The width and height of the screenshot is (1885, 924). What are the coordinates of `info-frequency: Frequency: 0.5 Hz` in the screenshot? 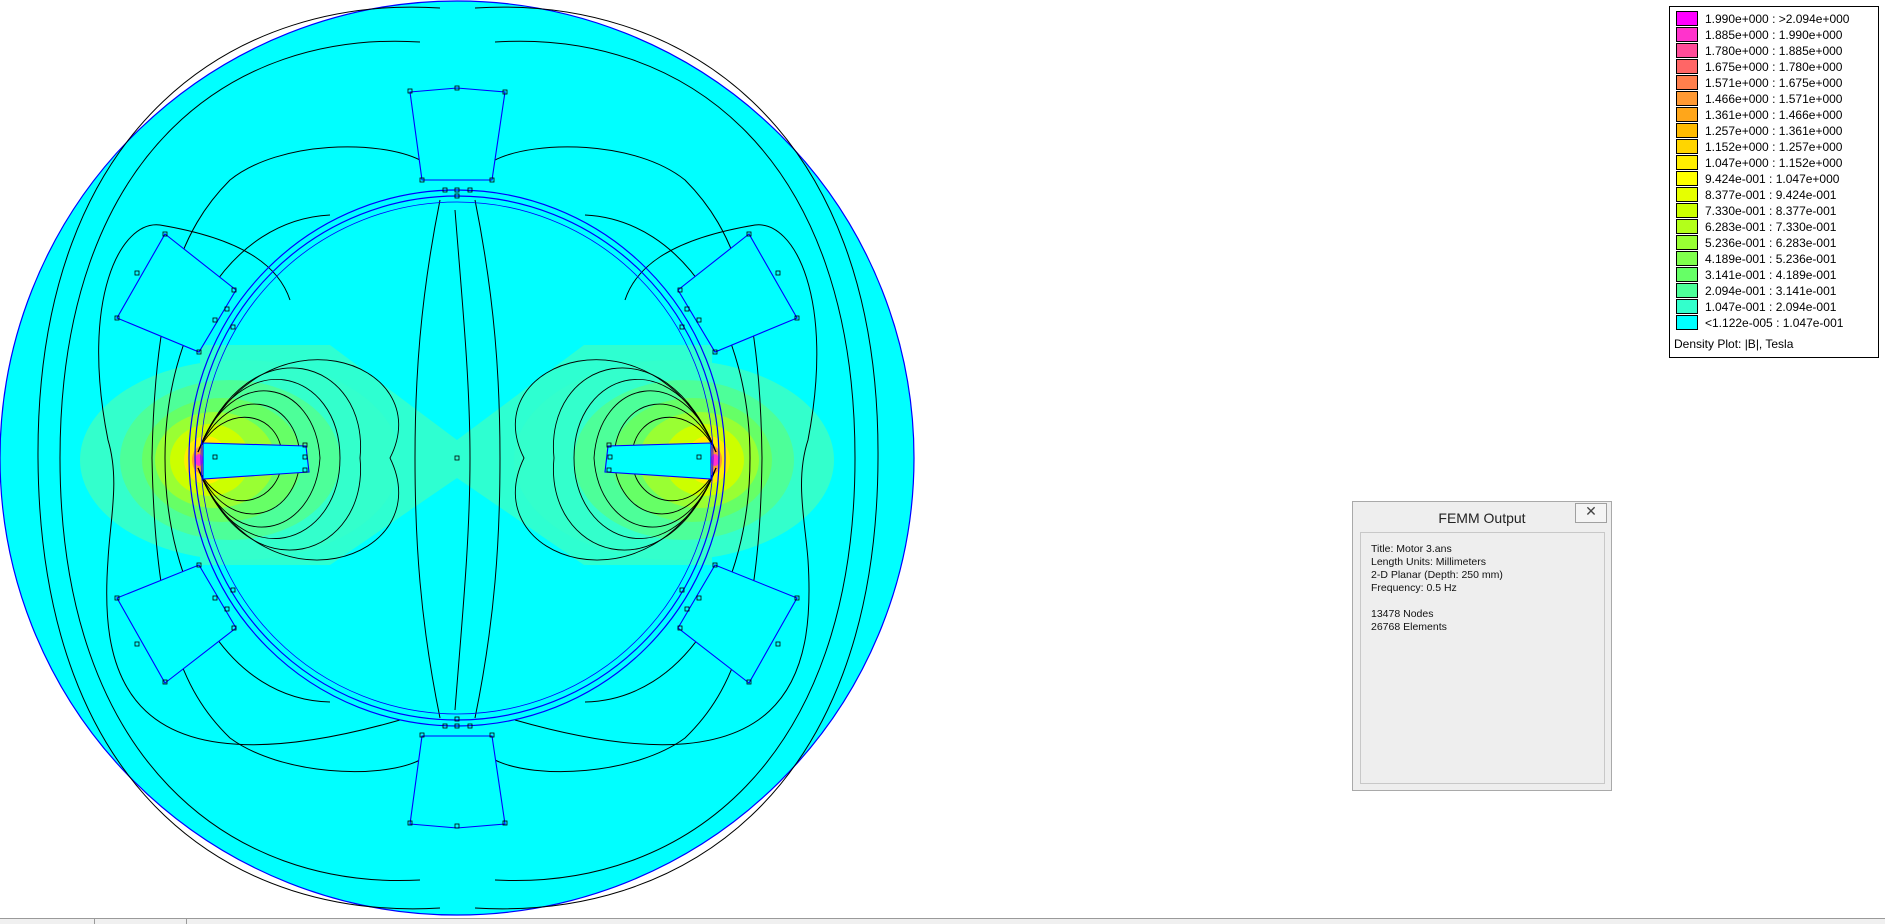 It's located at (1414, 588).